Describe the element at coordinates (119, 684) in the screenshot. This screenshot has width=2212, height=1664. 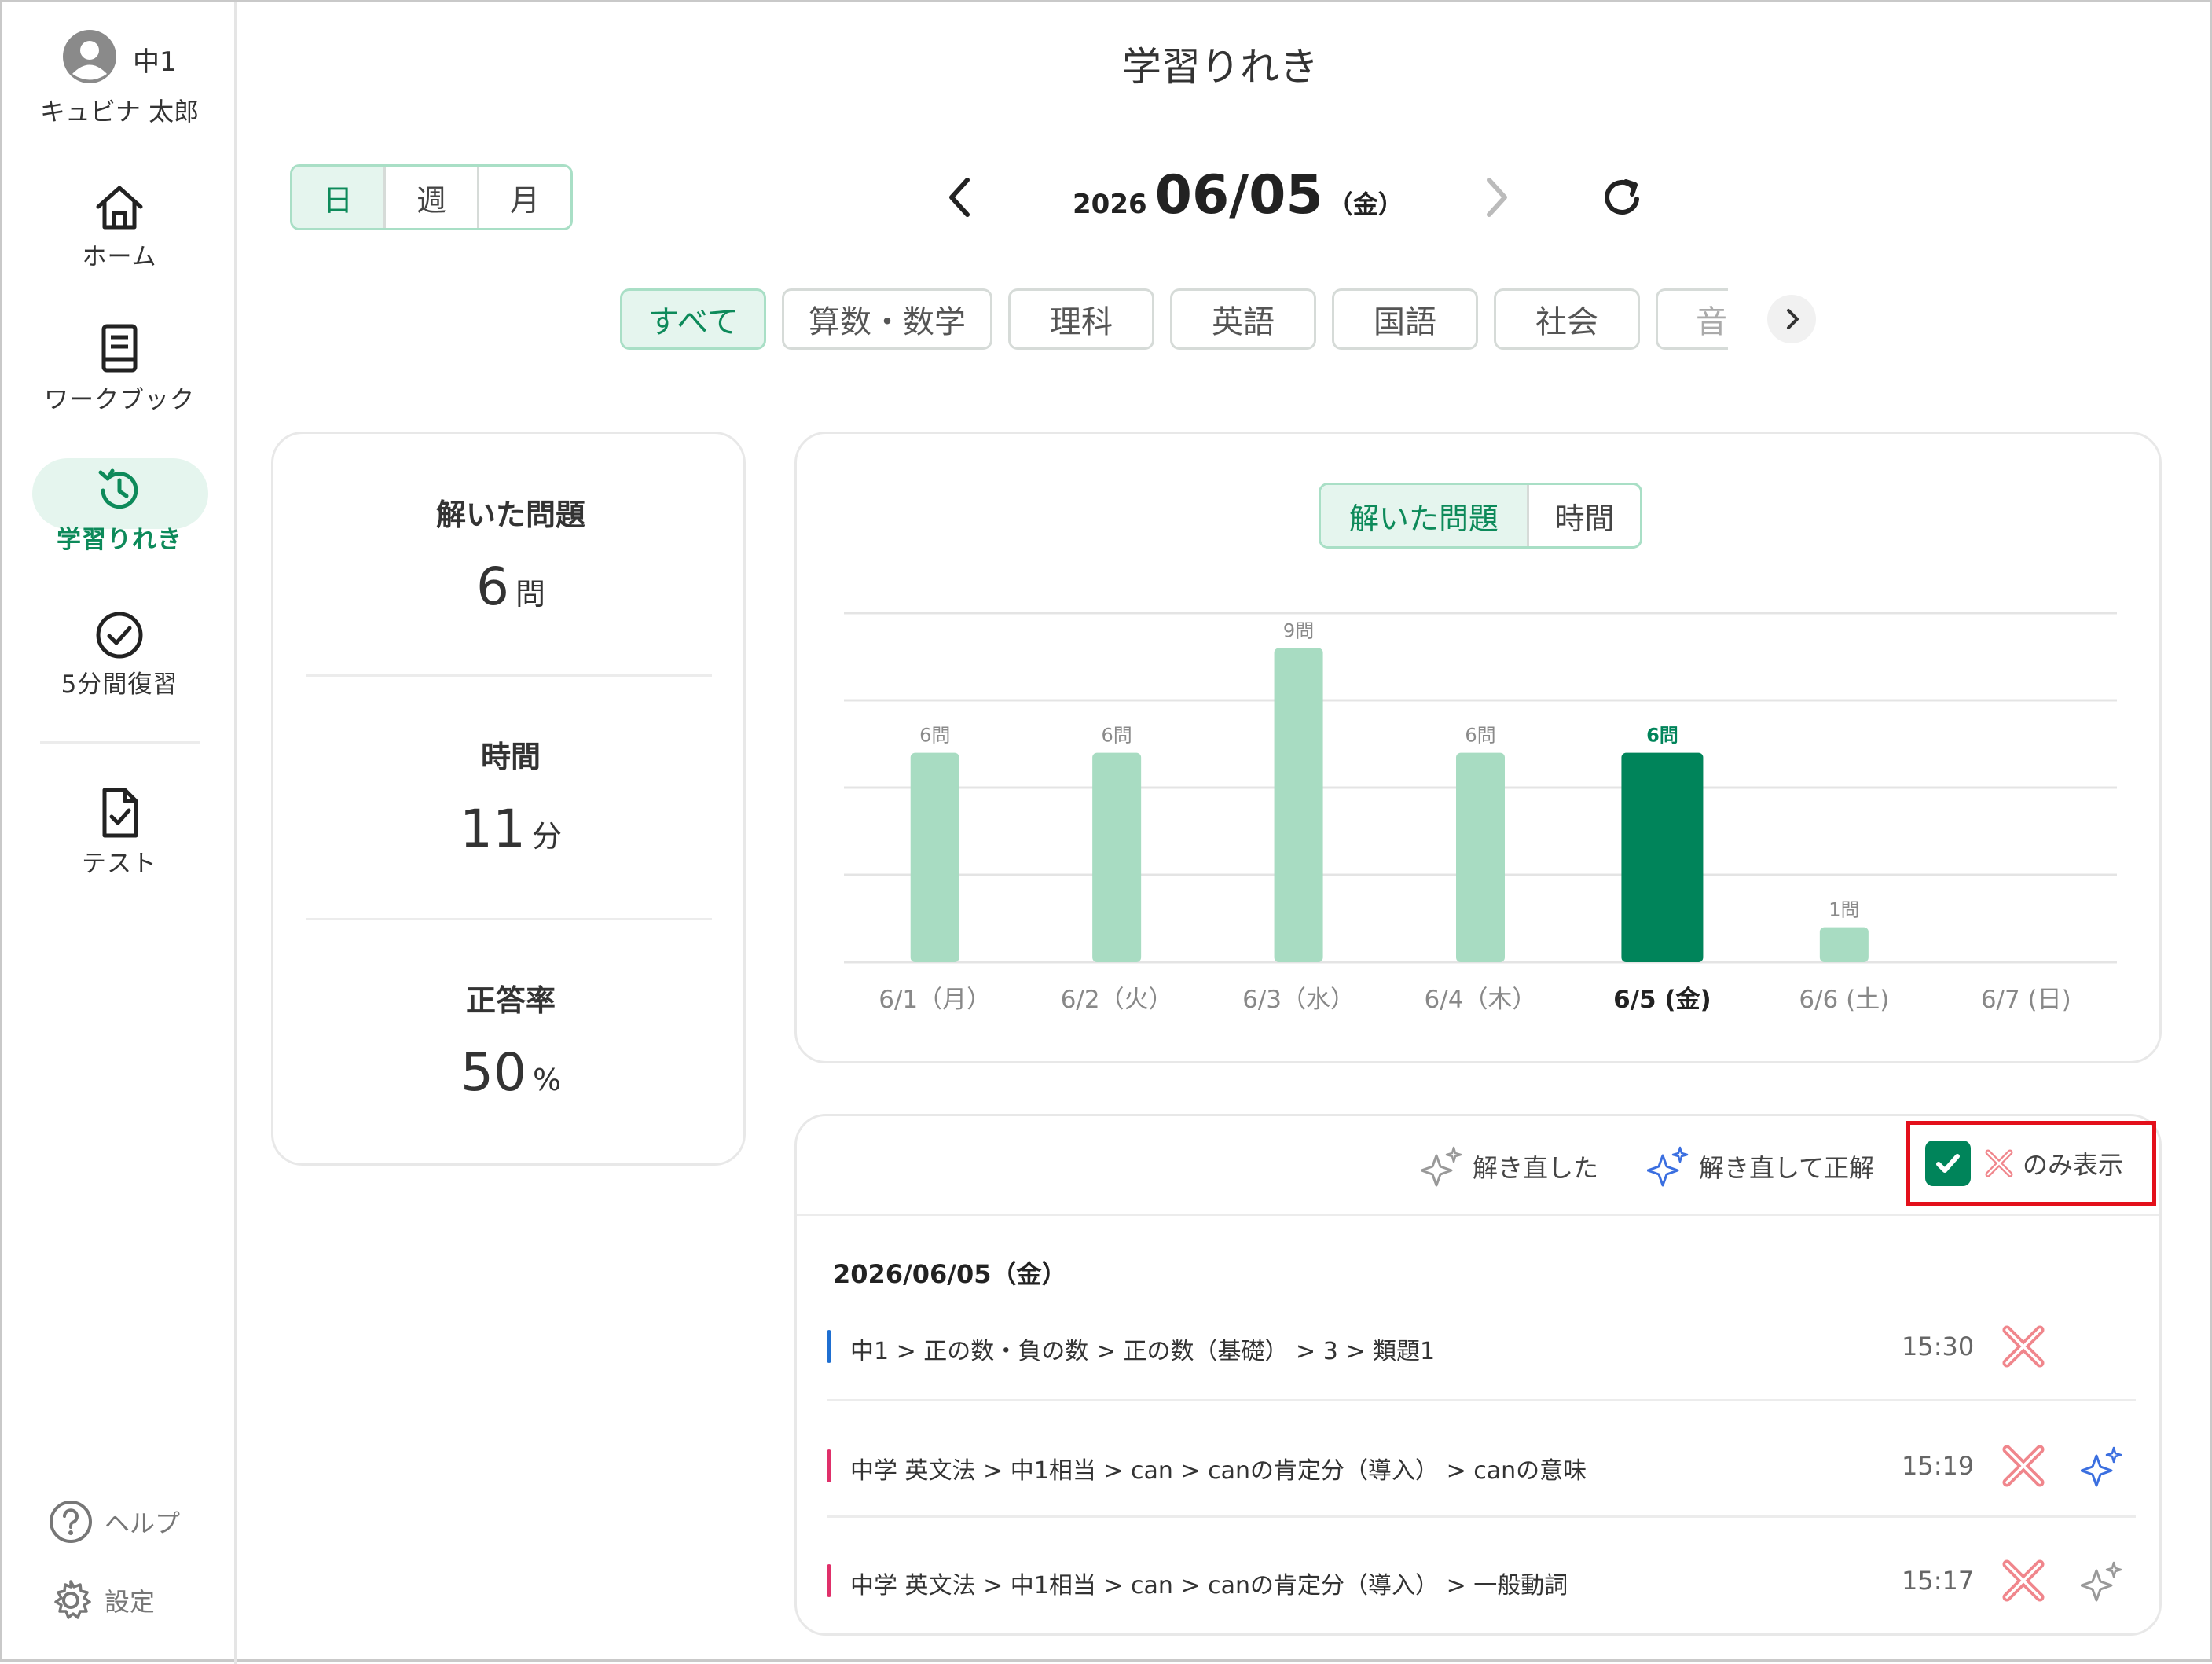
I see `nav-review-label: 5分間復習` at that location.